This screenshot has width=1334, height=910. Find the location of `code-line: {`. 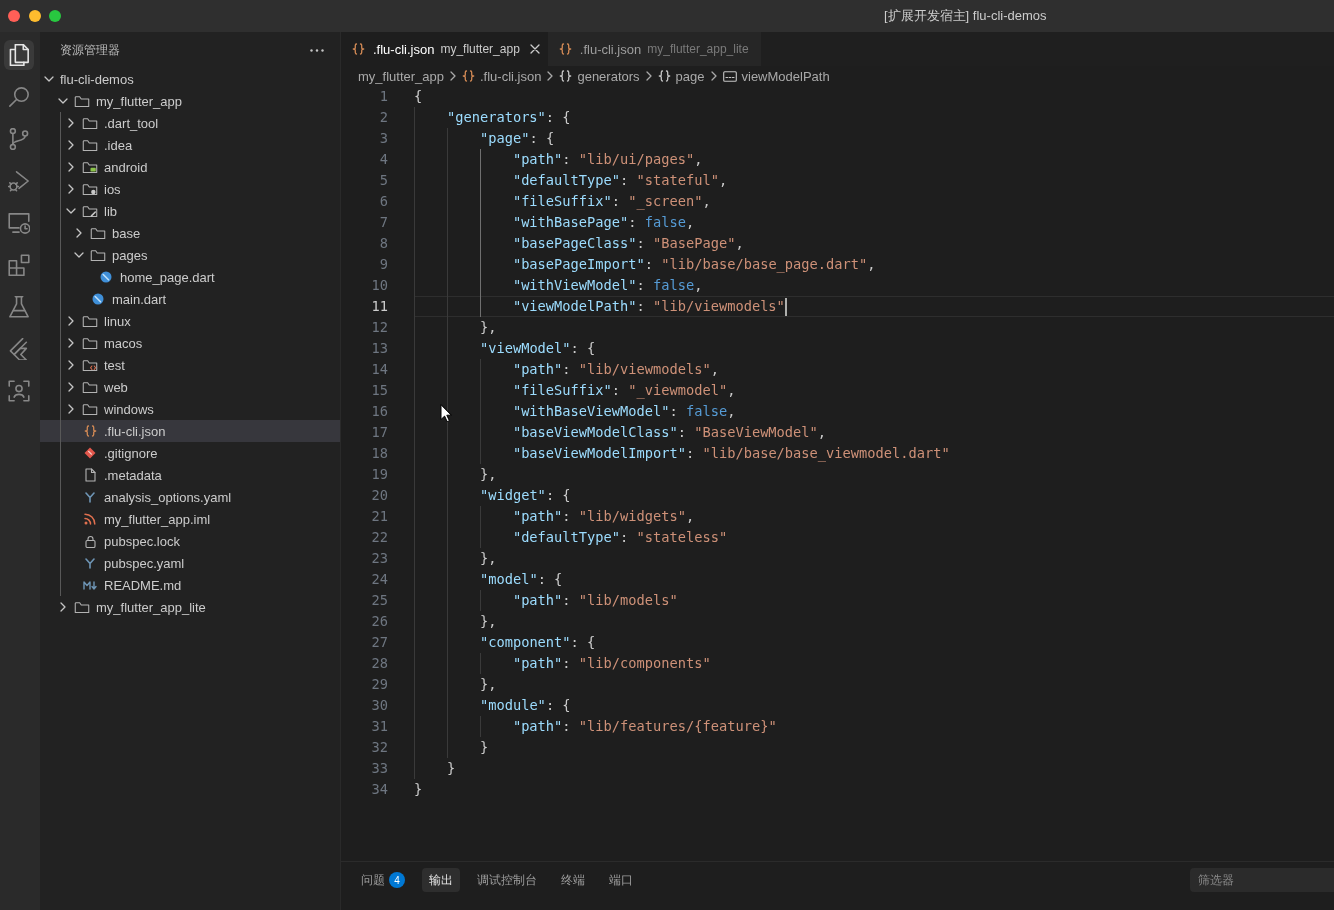

code-line: { is located at coordinates (418, 96).